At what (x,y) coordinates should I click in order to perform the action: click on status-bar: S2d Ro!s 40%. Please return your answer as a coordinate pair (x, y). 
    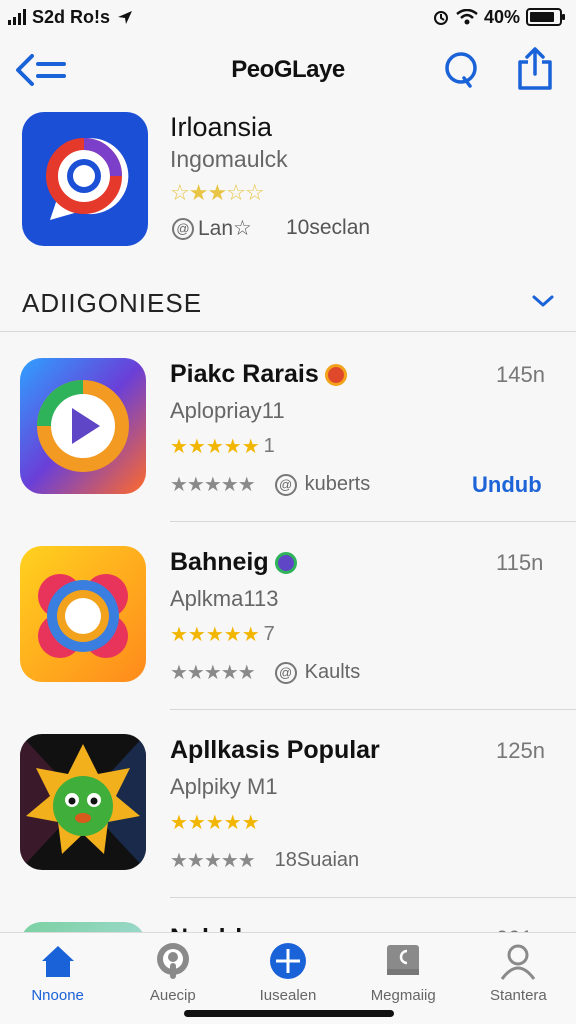
    Looking at the image, I should click on (288, 17).